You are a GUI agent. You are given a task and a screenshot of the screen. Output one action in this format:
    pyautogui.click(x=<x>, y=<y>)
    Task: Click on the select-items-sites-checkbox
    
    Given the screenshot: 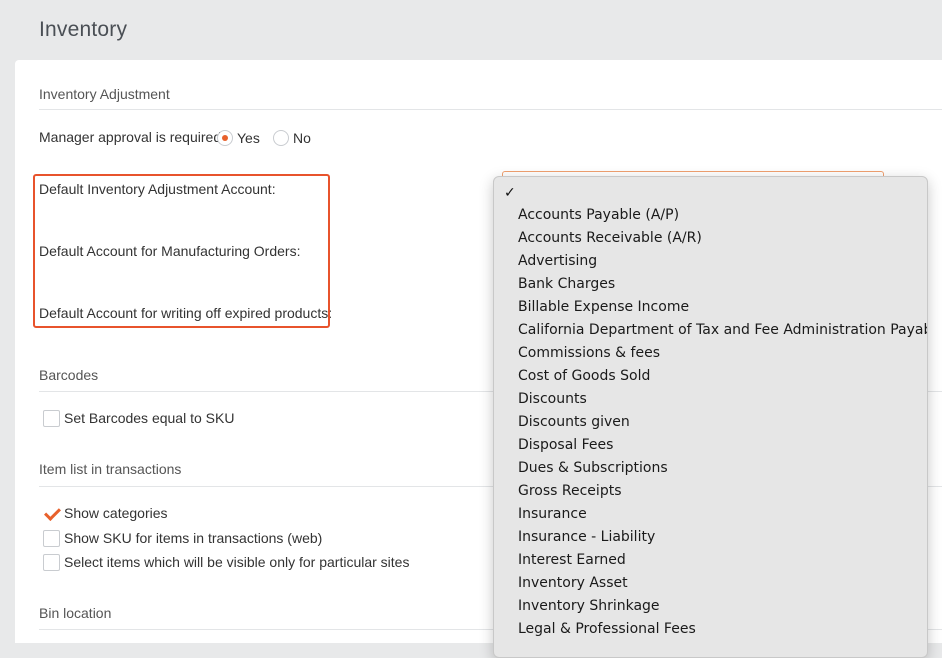 What is the action you would take?
    pyautogui.click(x=51, y=562)
    